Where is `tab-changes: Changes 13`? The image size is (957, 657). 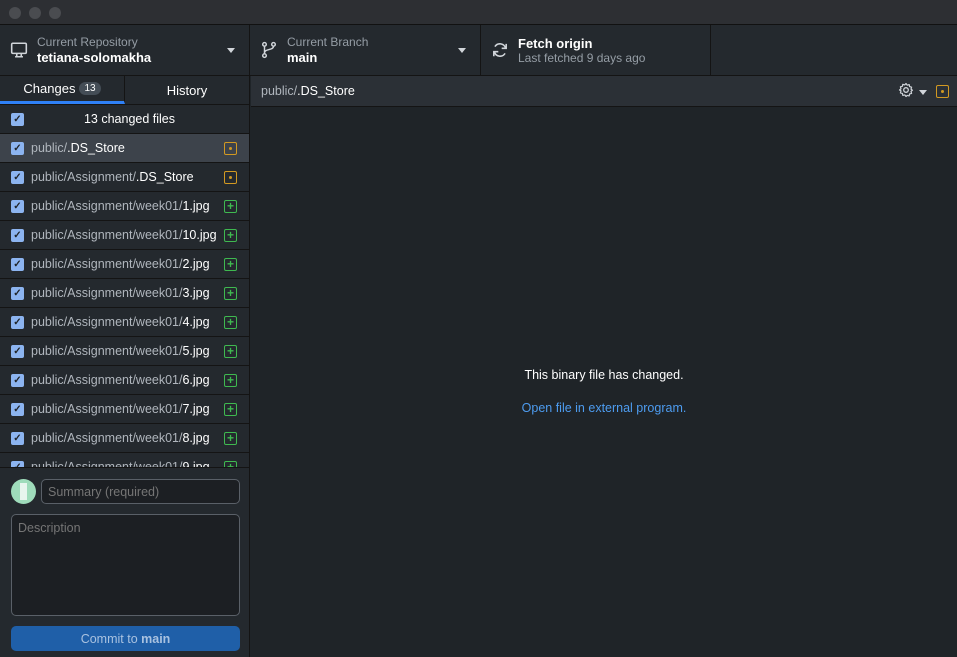
tab-changes: Changes 13 is located at coordinates (62, 90).